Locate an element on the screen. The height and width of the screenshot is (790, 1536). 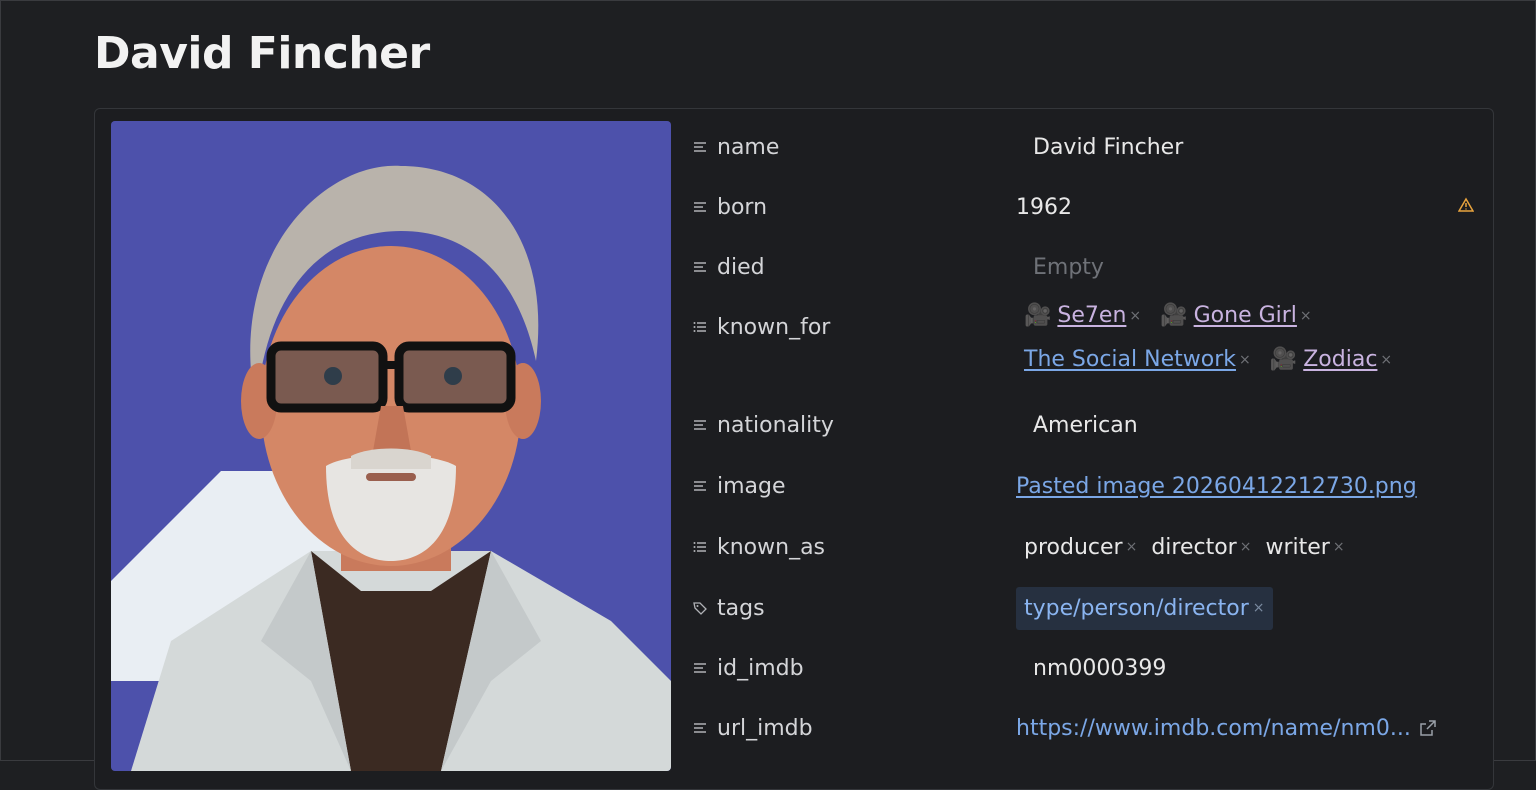
property-key-label: known_as is located at coordinates (771, 547).